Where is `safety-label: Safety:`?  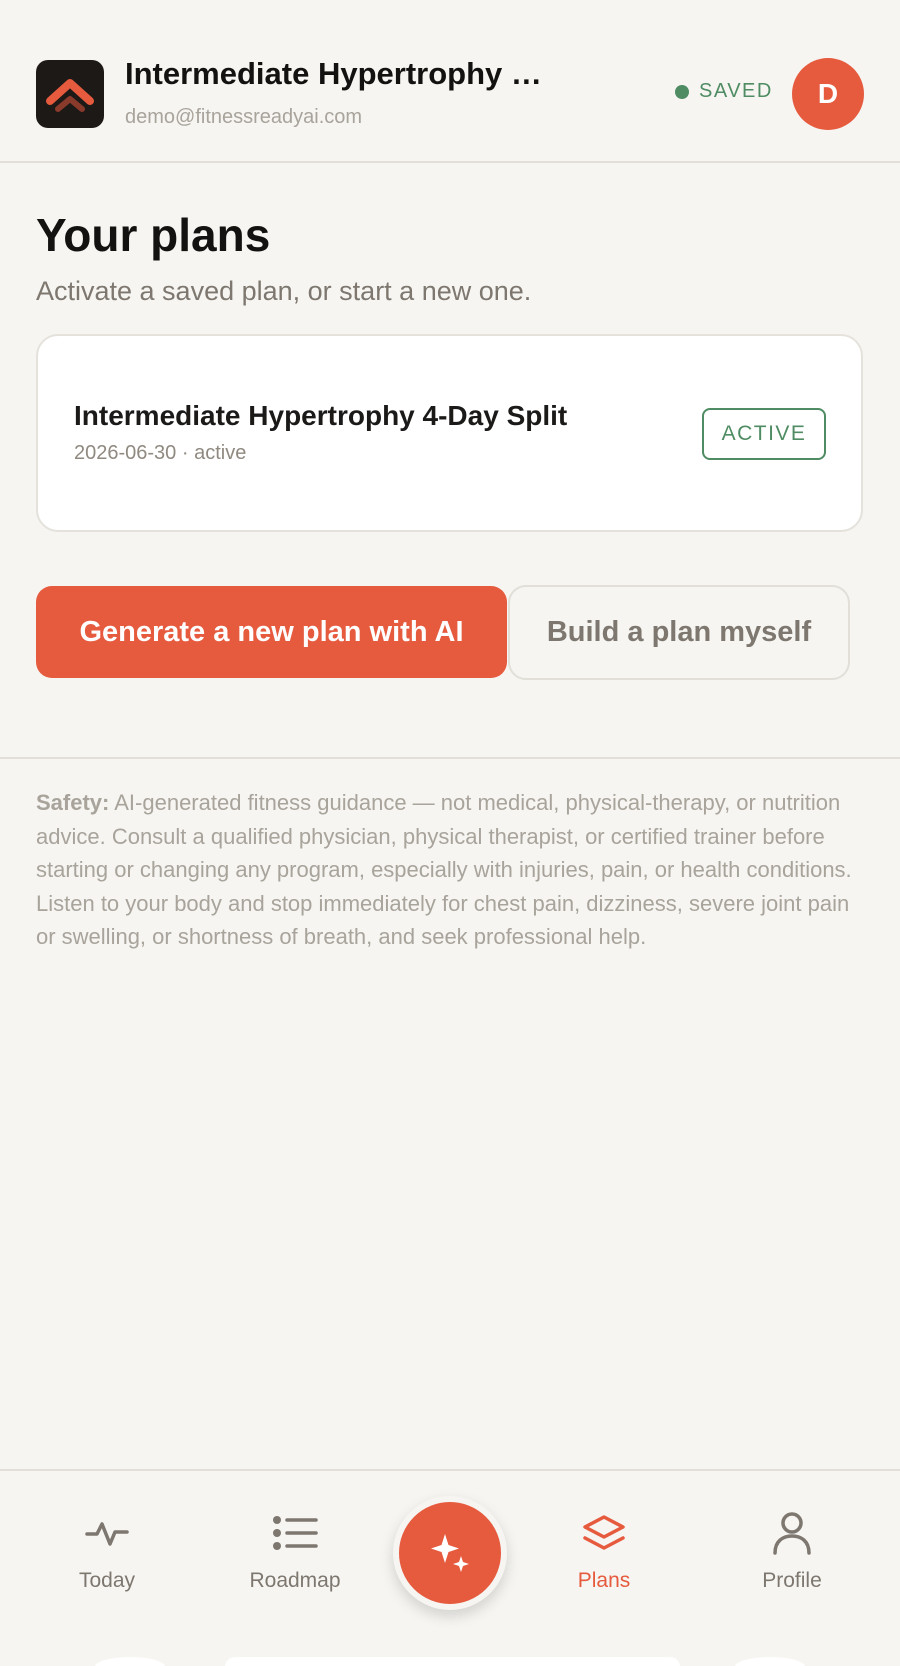 safety-label: Safety: is located at coordinates (73, 802).